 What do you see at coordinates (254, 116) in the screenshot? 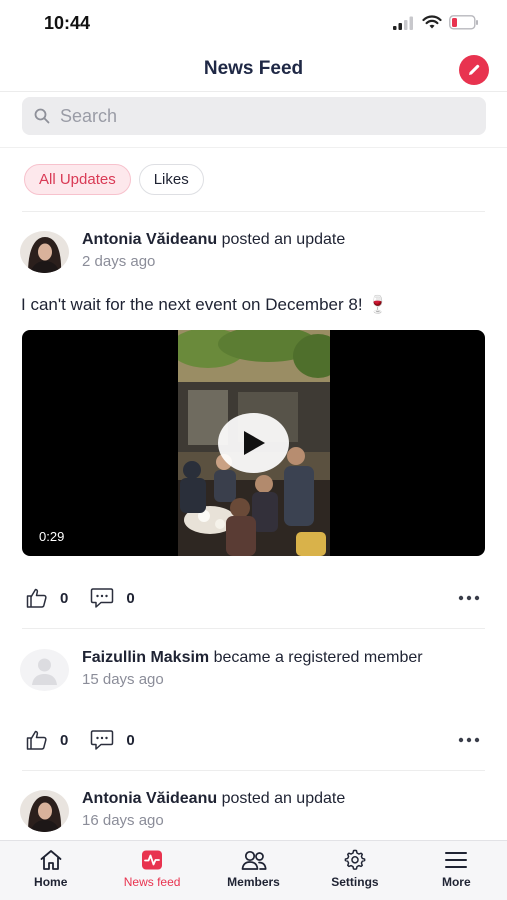
I see `search-input: Search` at bounding box center [254, 116].